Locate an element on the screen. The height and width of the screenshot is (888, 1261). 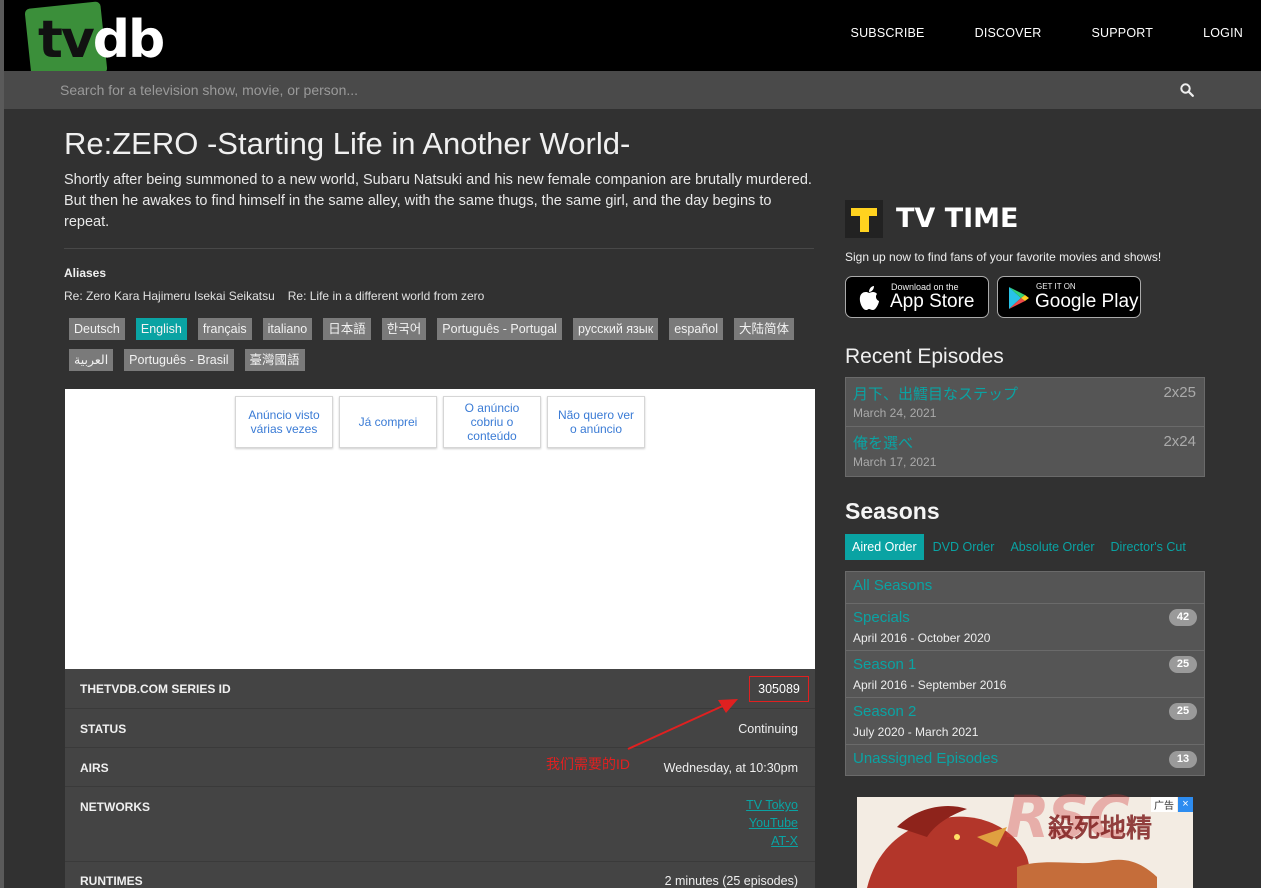
season-name: Specials is located at coordinates (881, 617).